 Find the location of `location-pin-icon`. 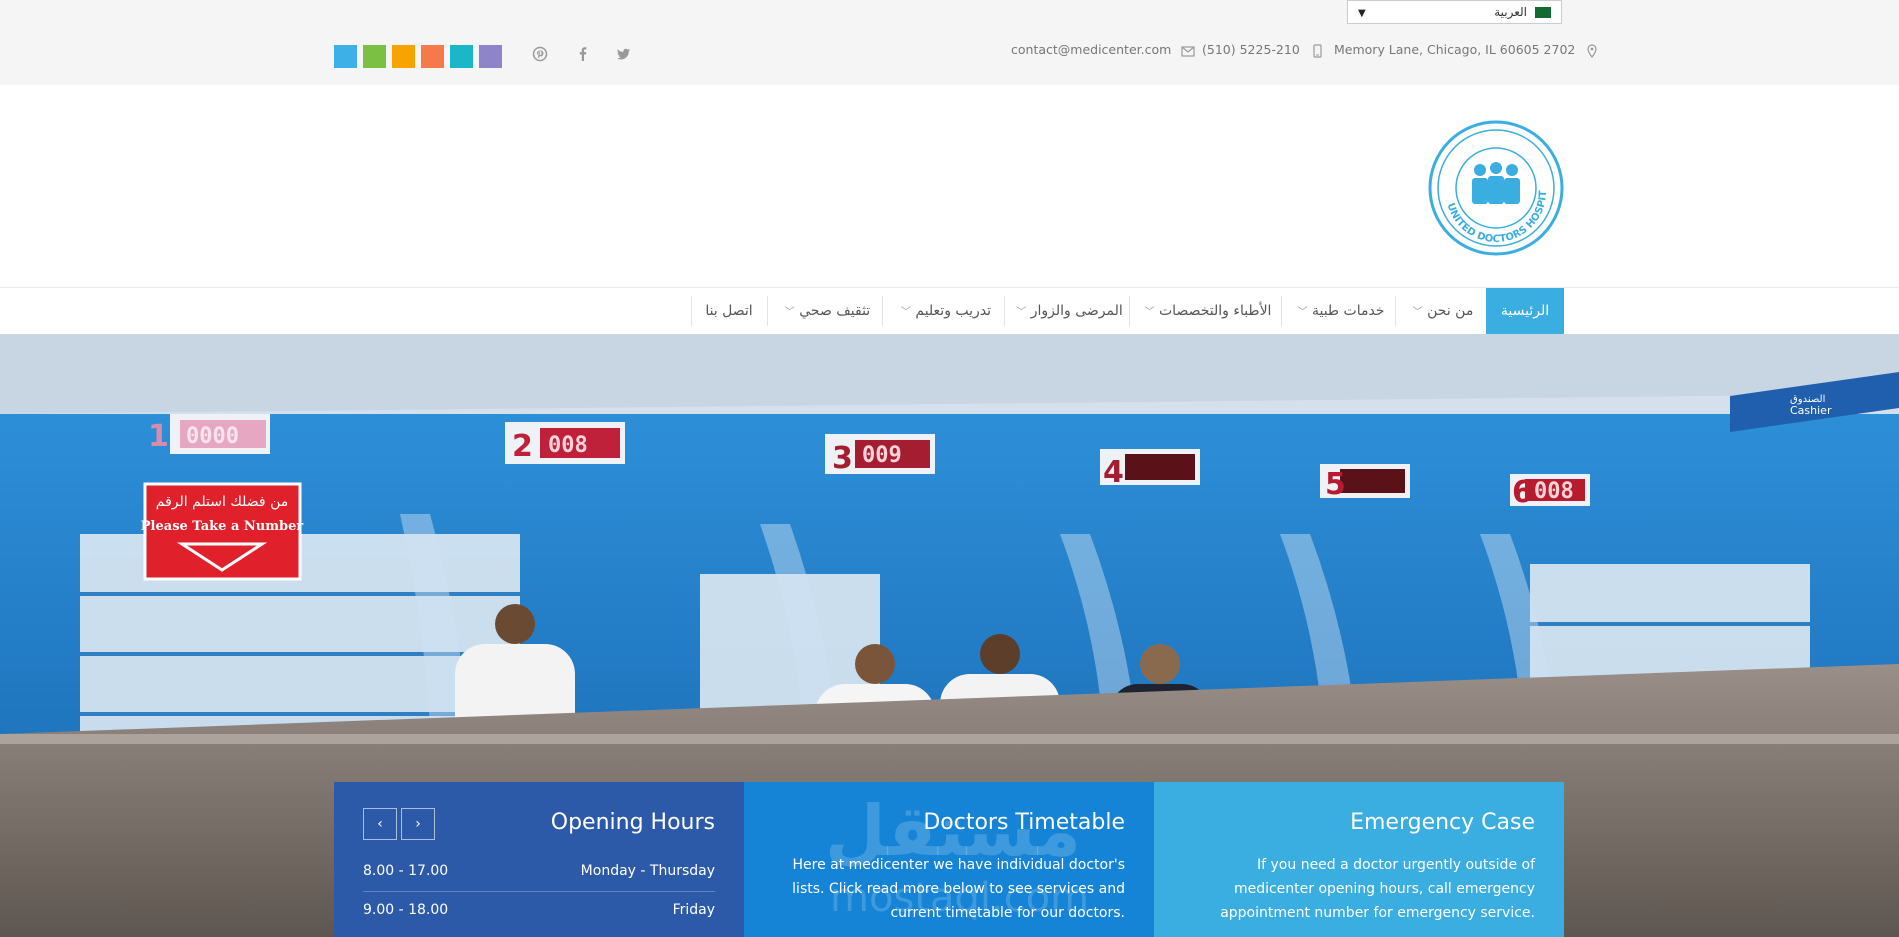

location-pin-icon is located at coordinates (1592, 50).